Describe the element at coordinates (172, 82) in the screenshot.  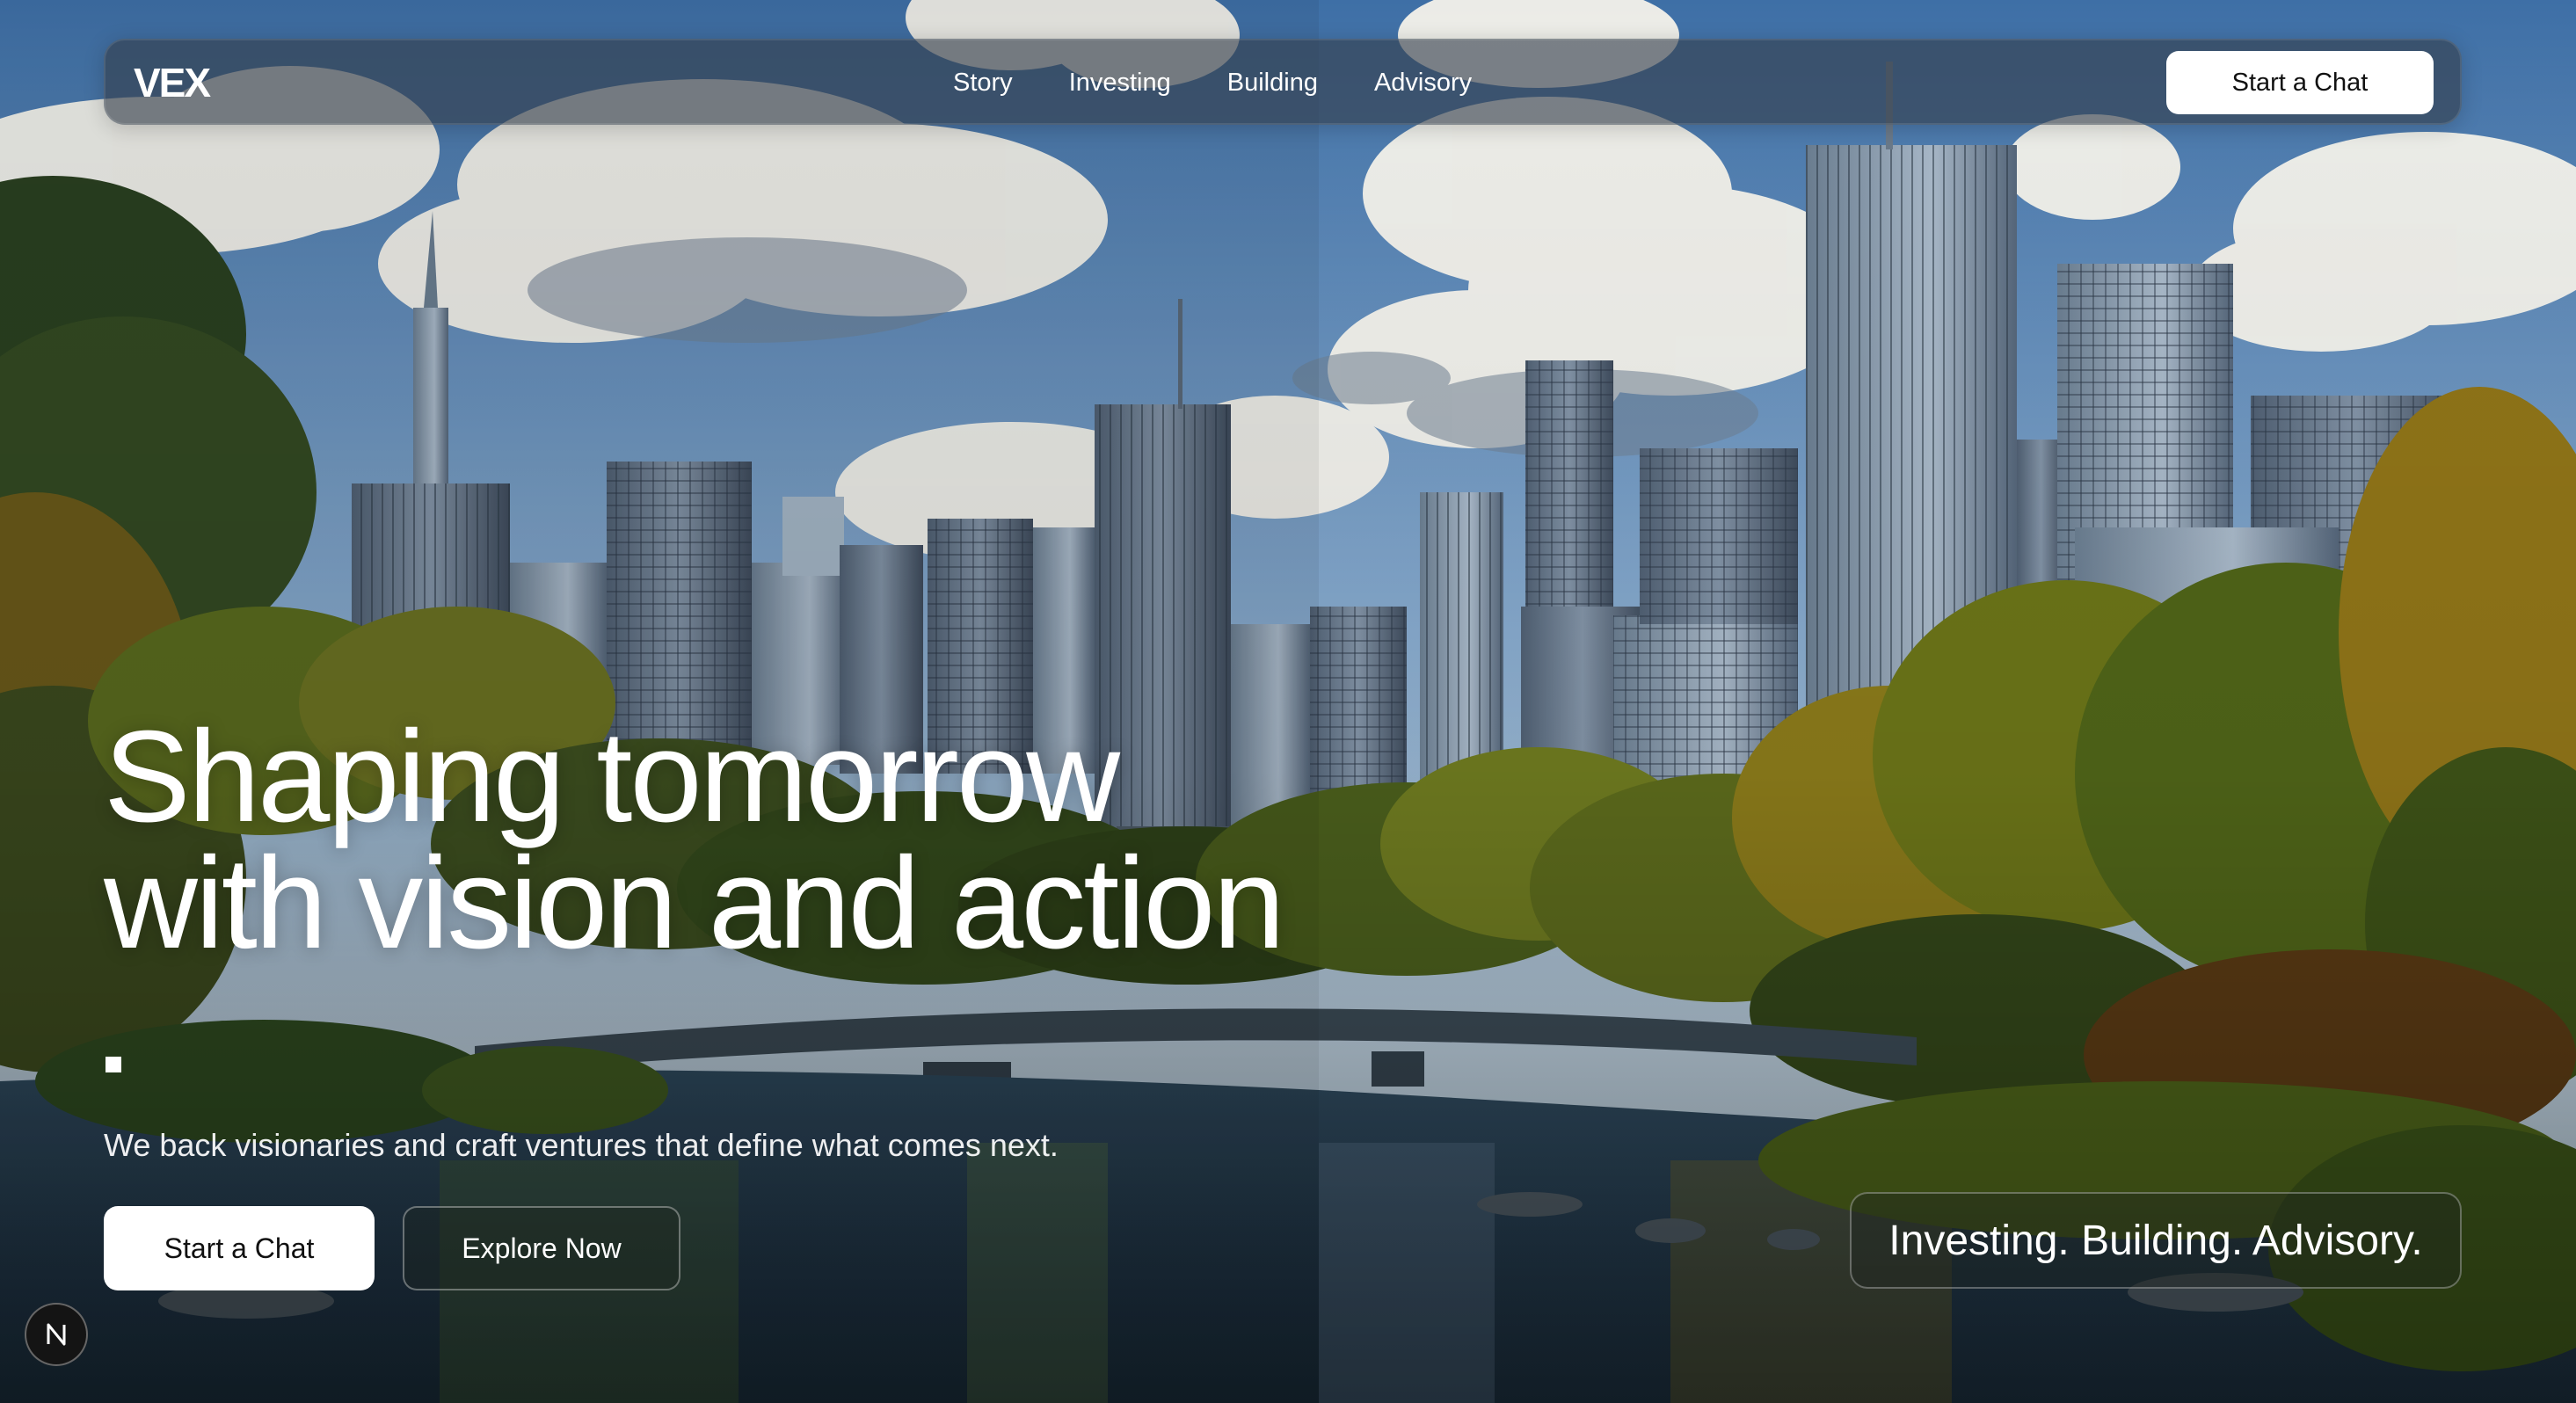
I see `brand-logo: VEX` at that location.